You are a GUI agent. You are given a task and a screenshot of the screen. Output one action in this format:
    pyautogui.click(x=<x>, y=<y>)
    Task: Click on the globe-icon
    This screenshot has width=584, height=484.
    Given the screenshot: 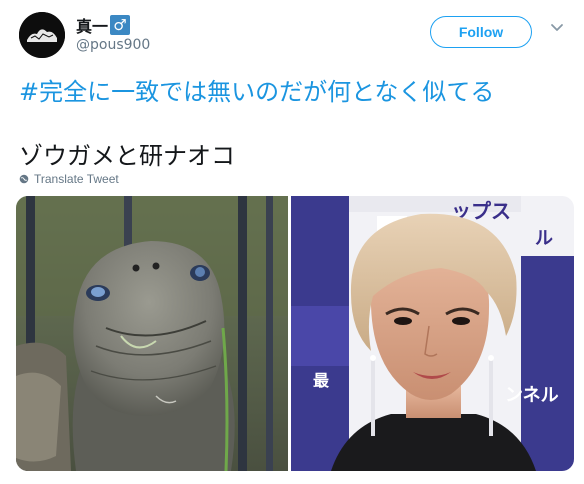 What is the action you would take?
    pyautogui.click(x=24, y=179)
    